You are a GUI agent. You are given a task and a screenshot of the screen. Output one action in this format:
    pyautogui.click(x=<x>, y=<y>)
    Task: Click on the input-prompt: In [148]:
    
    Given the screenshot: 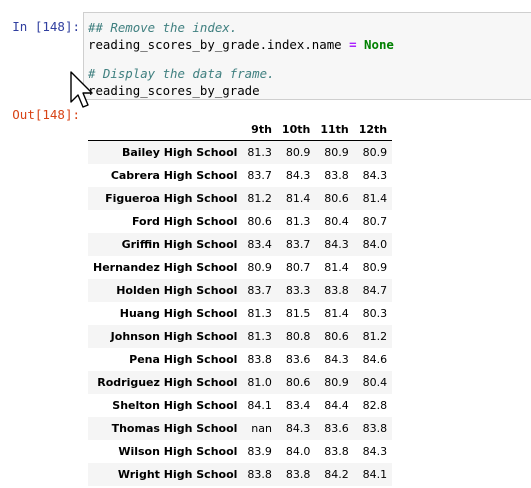 What is the action you would take?
    pyautogui.click(x=46, y=26)
    